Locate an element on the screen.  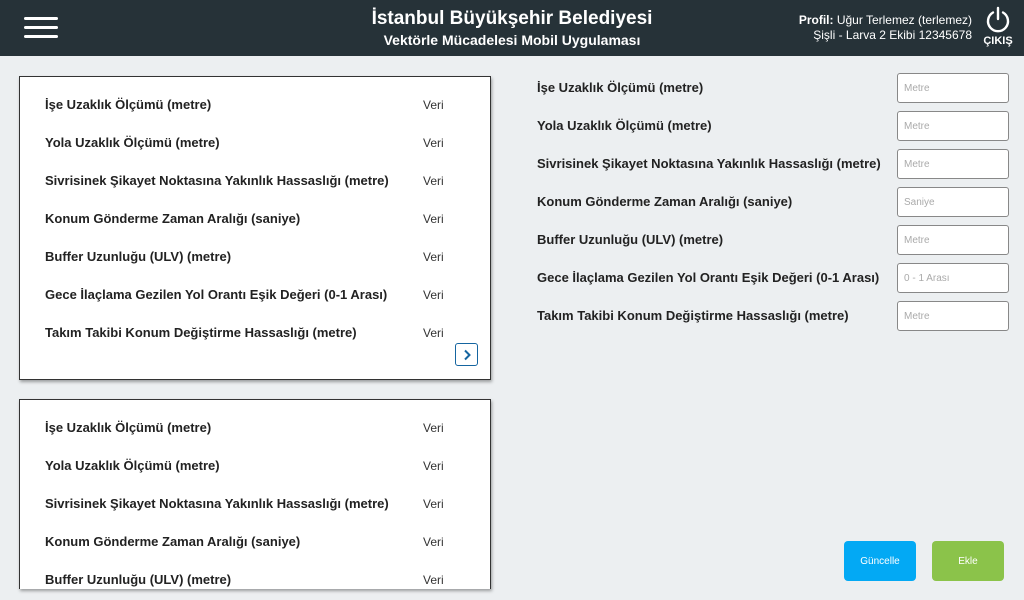
sikayet-hassaslik-input is located at coordinates (953, 164).